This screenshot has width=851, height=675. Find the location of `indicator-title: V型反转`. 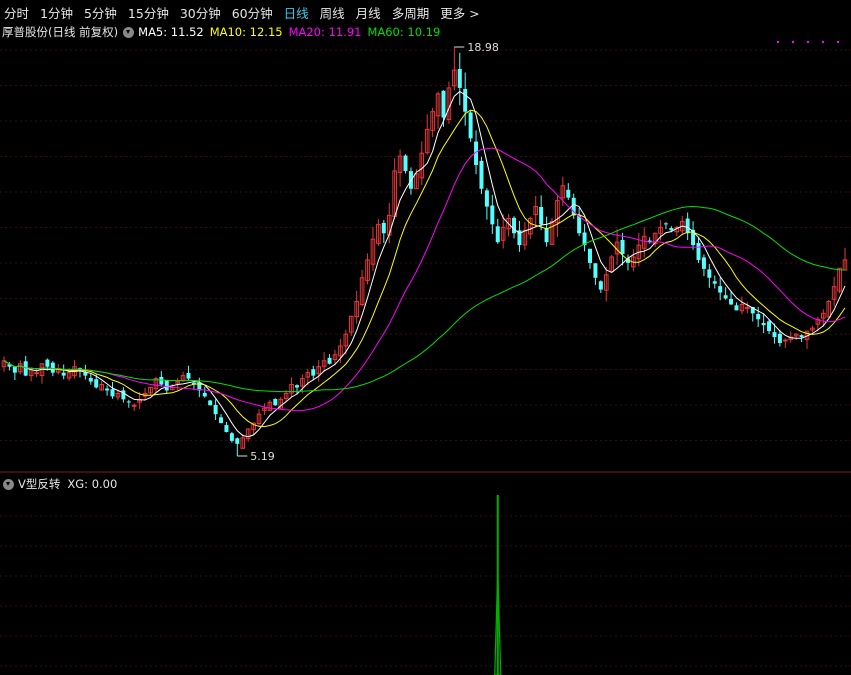

indicator-title: V型反转 is located at coordinates (39, 484).